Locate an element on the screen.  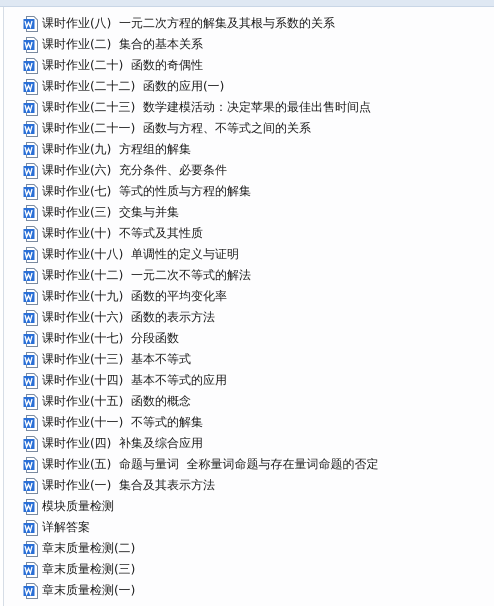
file-item: 课时作业(三) 交集与并集 is located at coordinates (258, 212).